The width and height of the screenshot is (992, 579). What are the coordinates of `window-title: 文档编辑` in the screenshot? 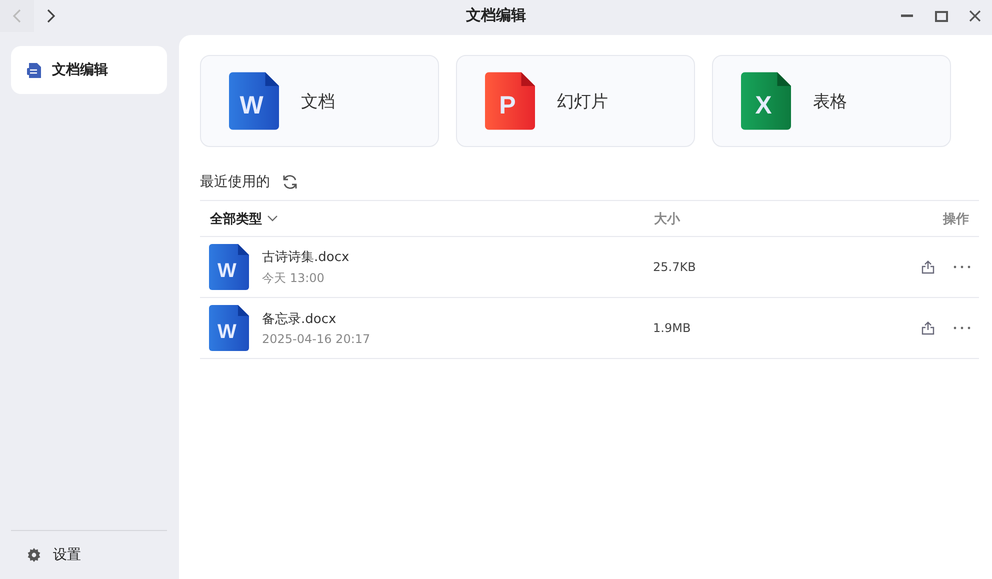 It's located at (496, 15).